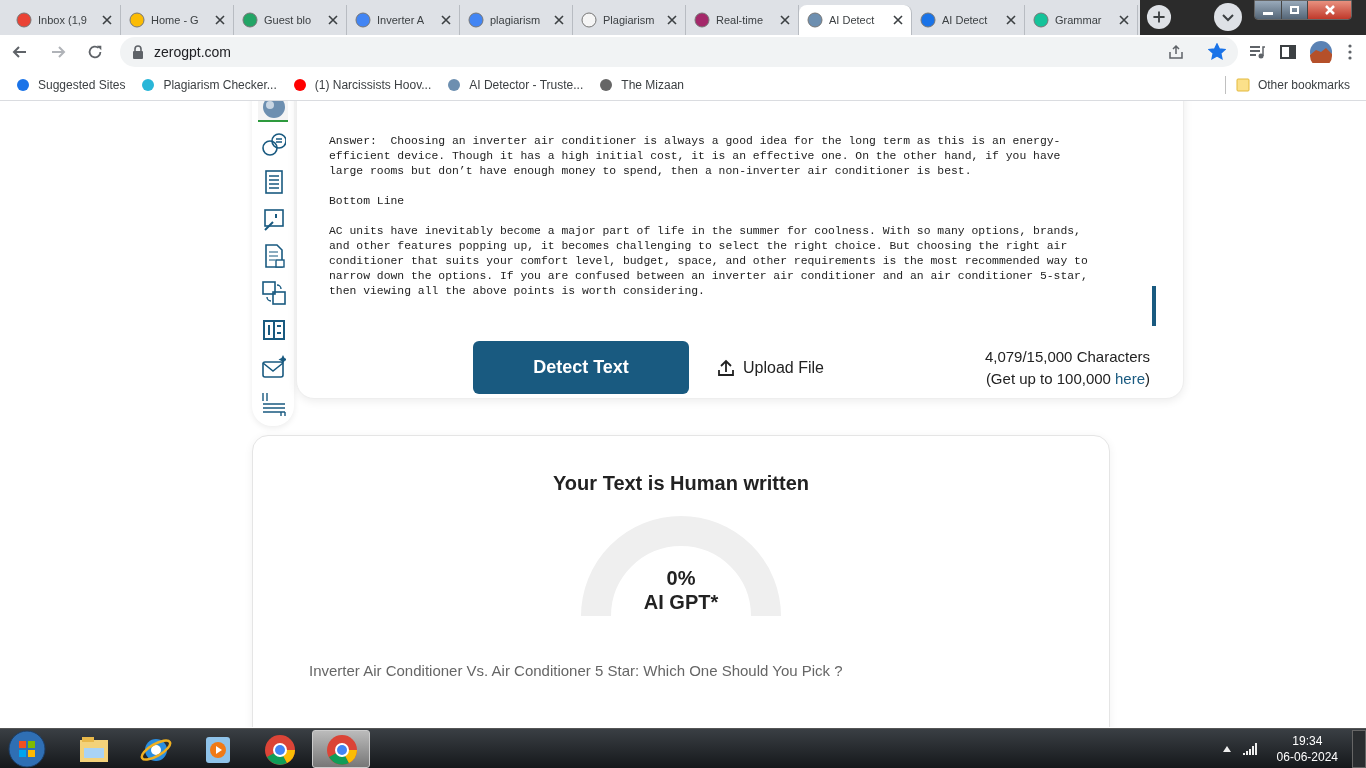  What do you see at coordinates (1268, 10) in the screenshot?
I see `minimize-button` at bounding box center [1268, 10].